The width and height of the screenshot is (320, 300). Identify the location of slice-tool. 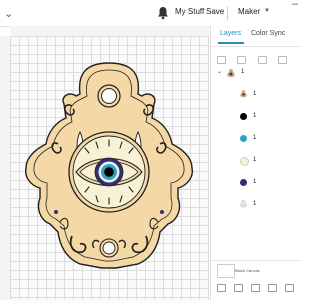
(221, 288).